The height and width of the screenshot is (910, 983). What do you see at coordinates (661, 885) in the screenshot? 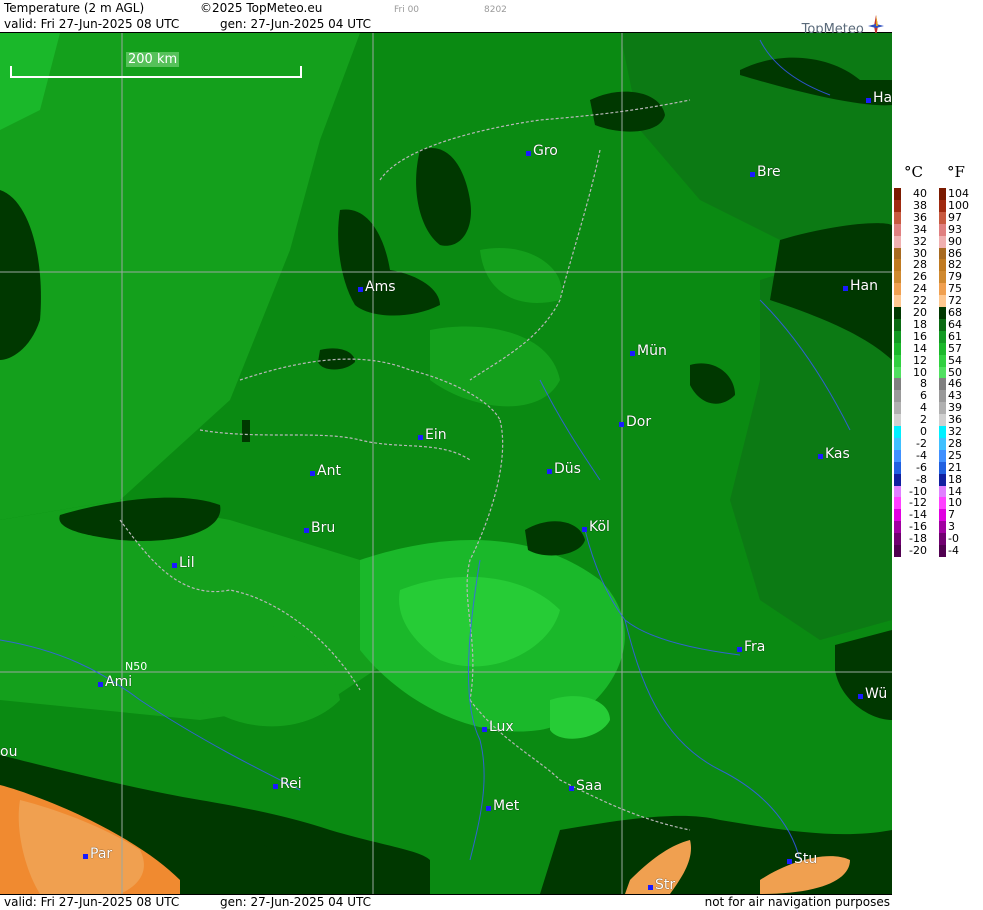
I see `city-label: Str` at bounding box center [661, 885].